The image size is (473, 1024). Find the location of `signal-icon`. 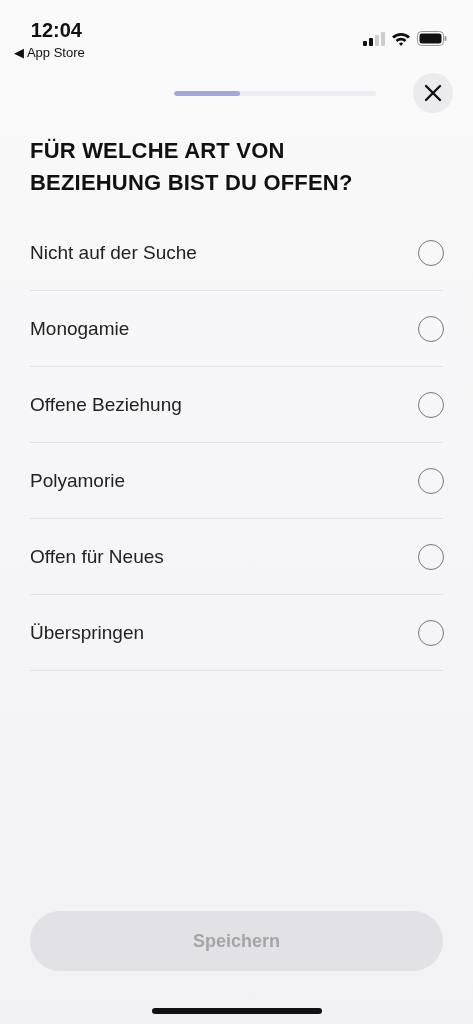

signal-icon is located at coordinates (374, 38).